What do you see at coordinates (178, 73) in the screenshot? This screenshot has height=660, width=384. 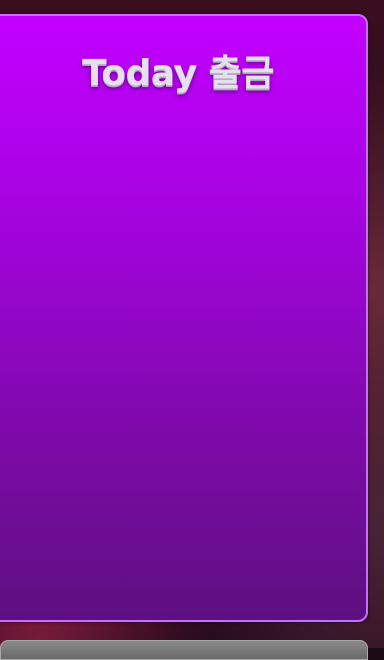 I see `panel-title: Today 출금` at bounding box center [178, 73].